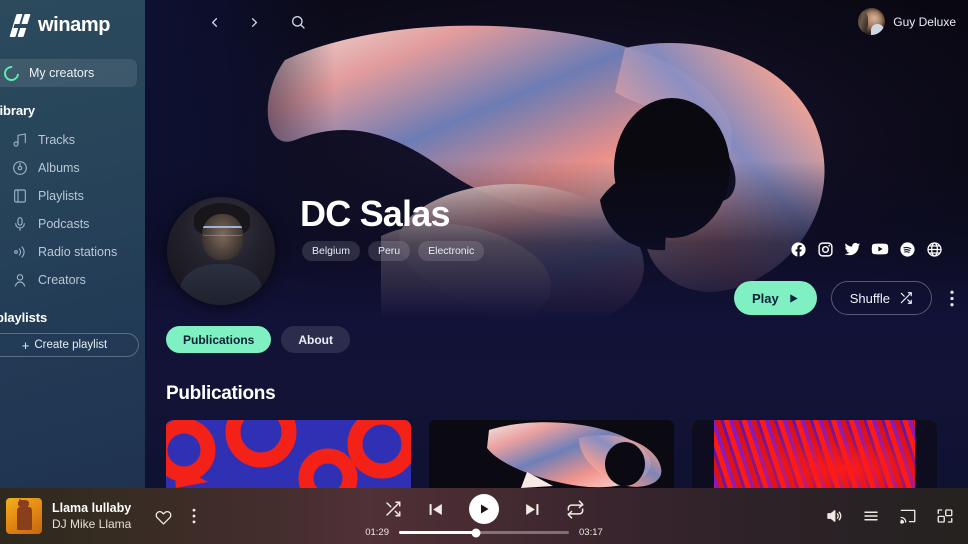  What do you see at coordinates (834, 516) in the screenshot?
I see `volume-icon` at bounding box center [834, 516].